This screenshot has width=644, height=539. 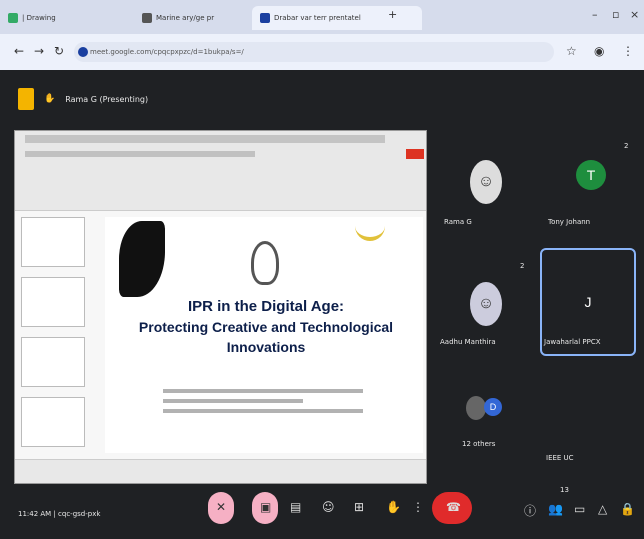 I want to click on captions-icon: ▤, so click(x=295, y=507).